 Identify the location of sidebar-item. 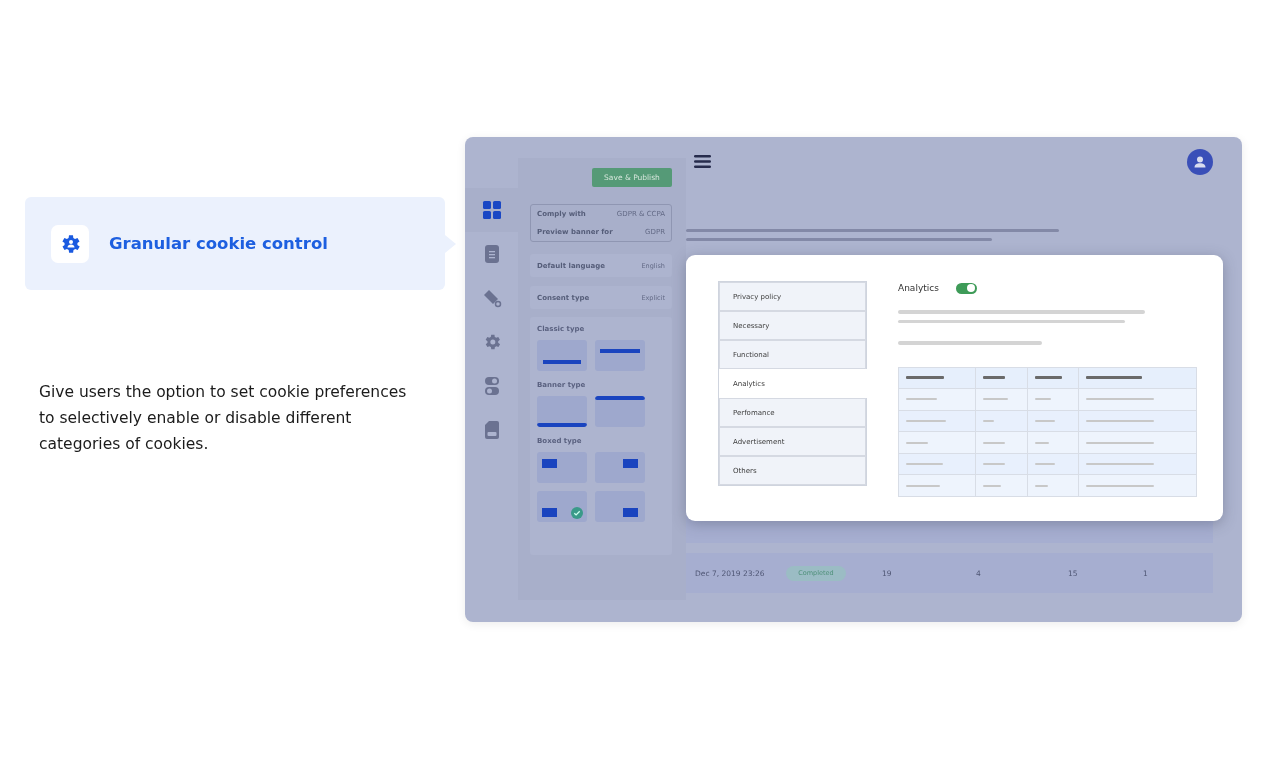
(491, 210).